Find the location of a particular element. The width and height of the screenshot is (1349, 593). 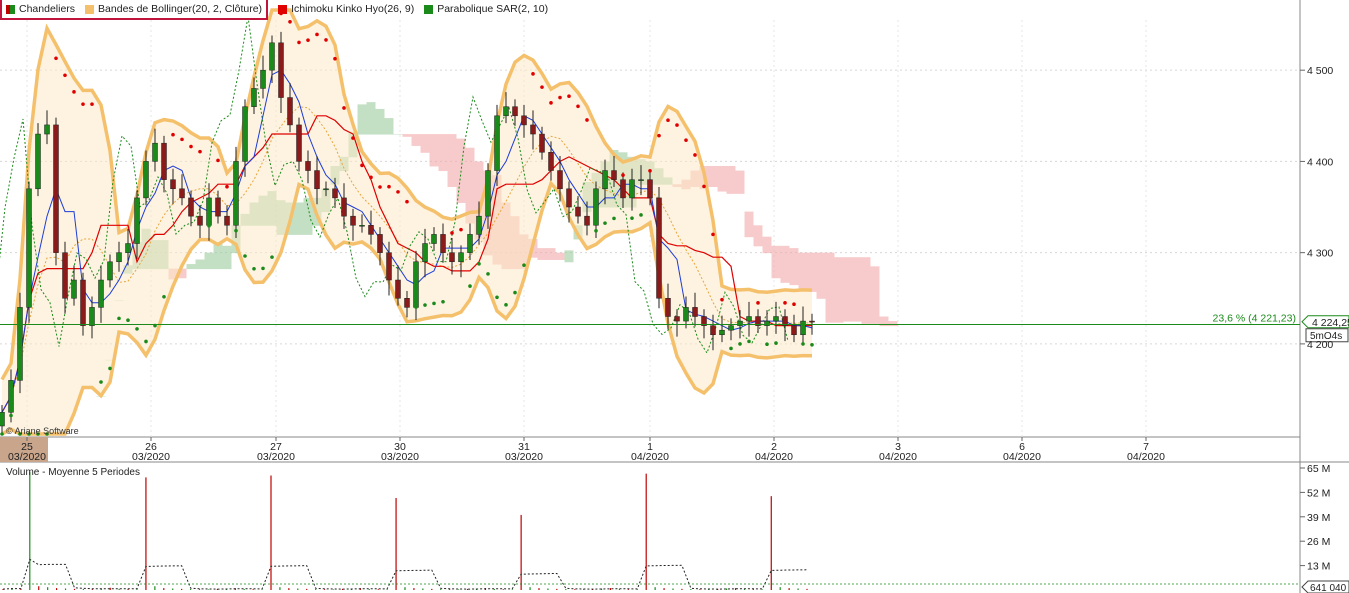

legend-candles-label: Chandeliers is located at coordinates (47, 9).